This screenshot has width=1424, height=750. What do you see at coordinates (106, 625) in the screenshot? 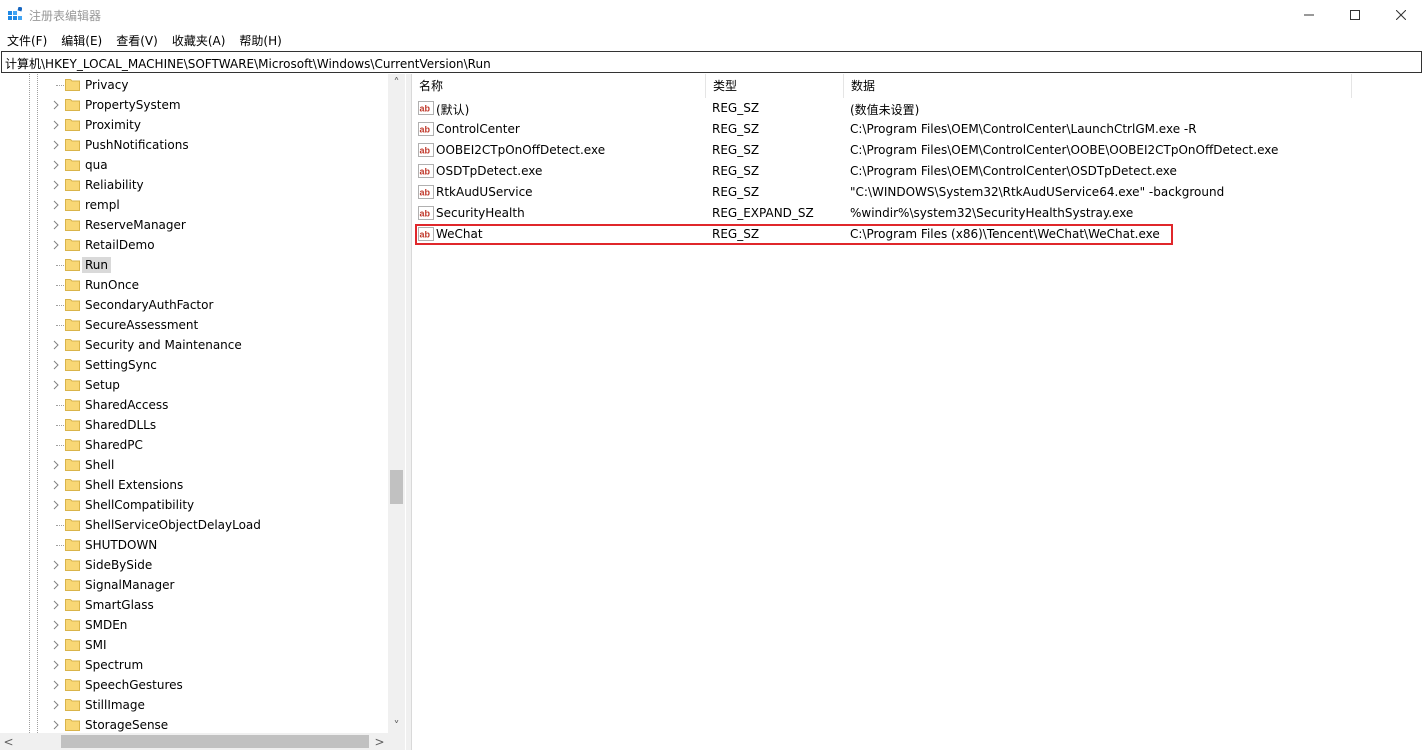
I see `tree-item-label: SMDEn` at bounding box center [106, 625].